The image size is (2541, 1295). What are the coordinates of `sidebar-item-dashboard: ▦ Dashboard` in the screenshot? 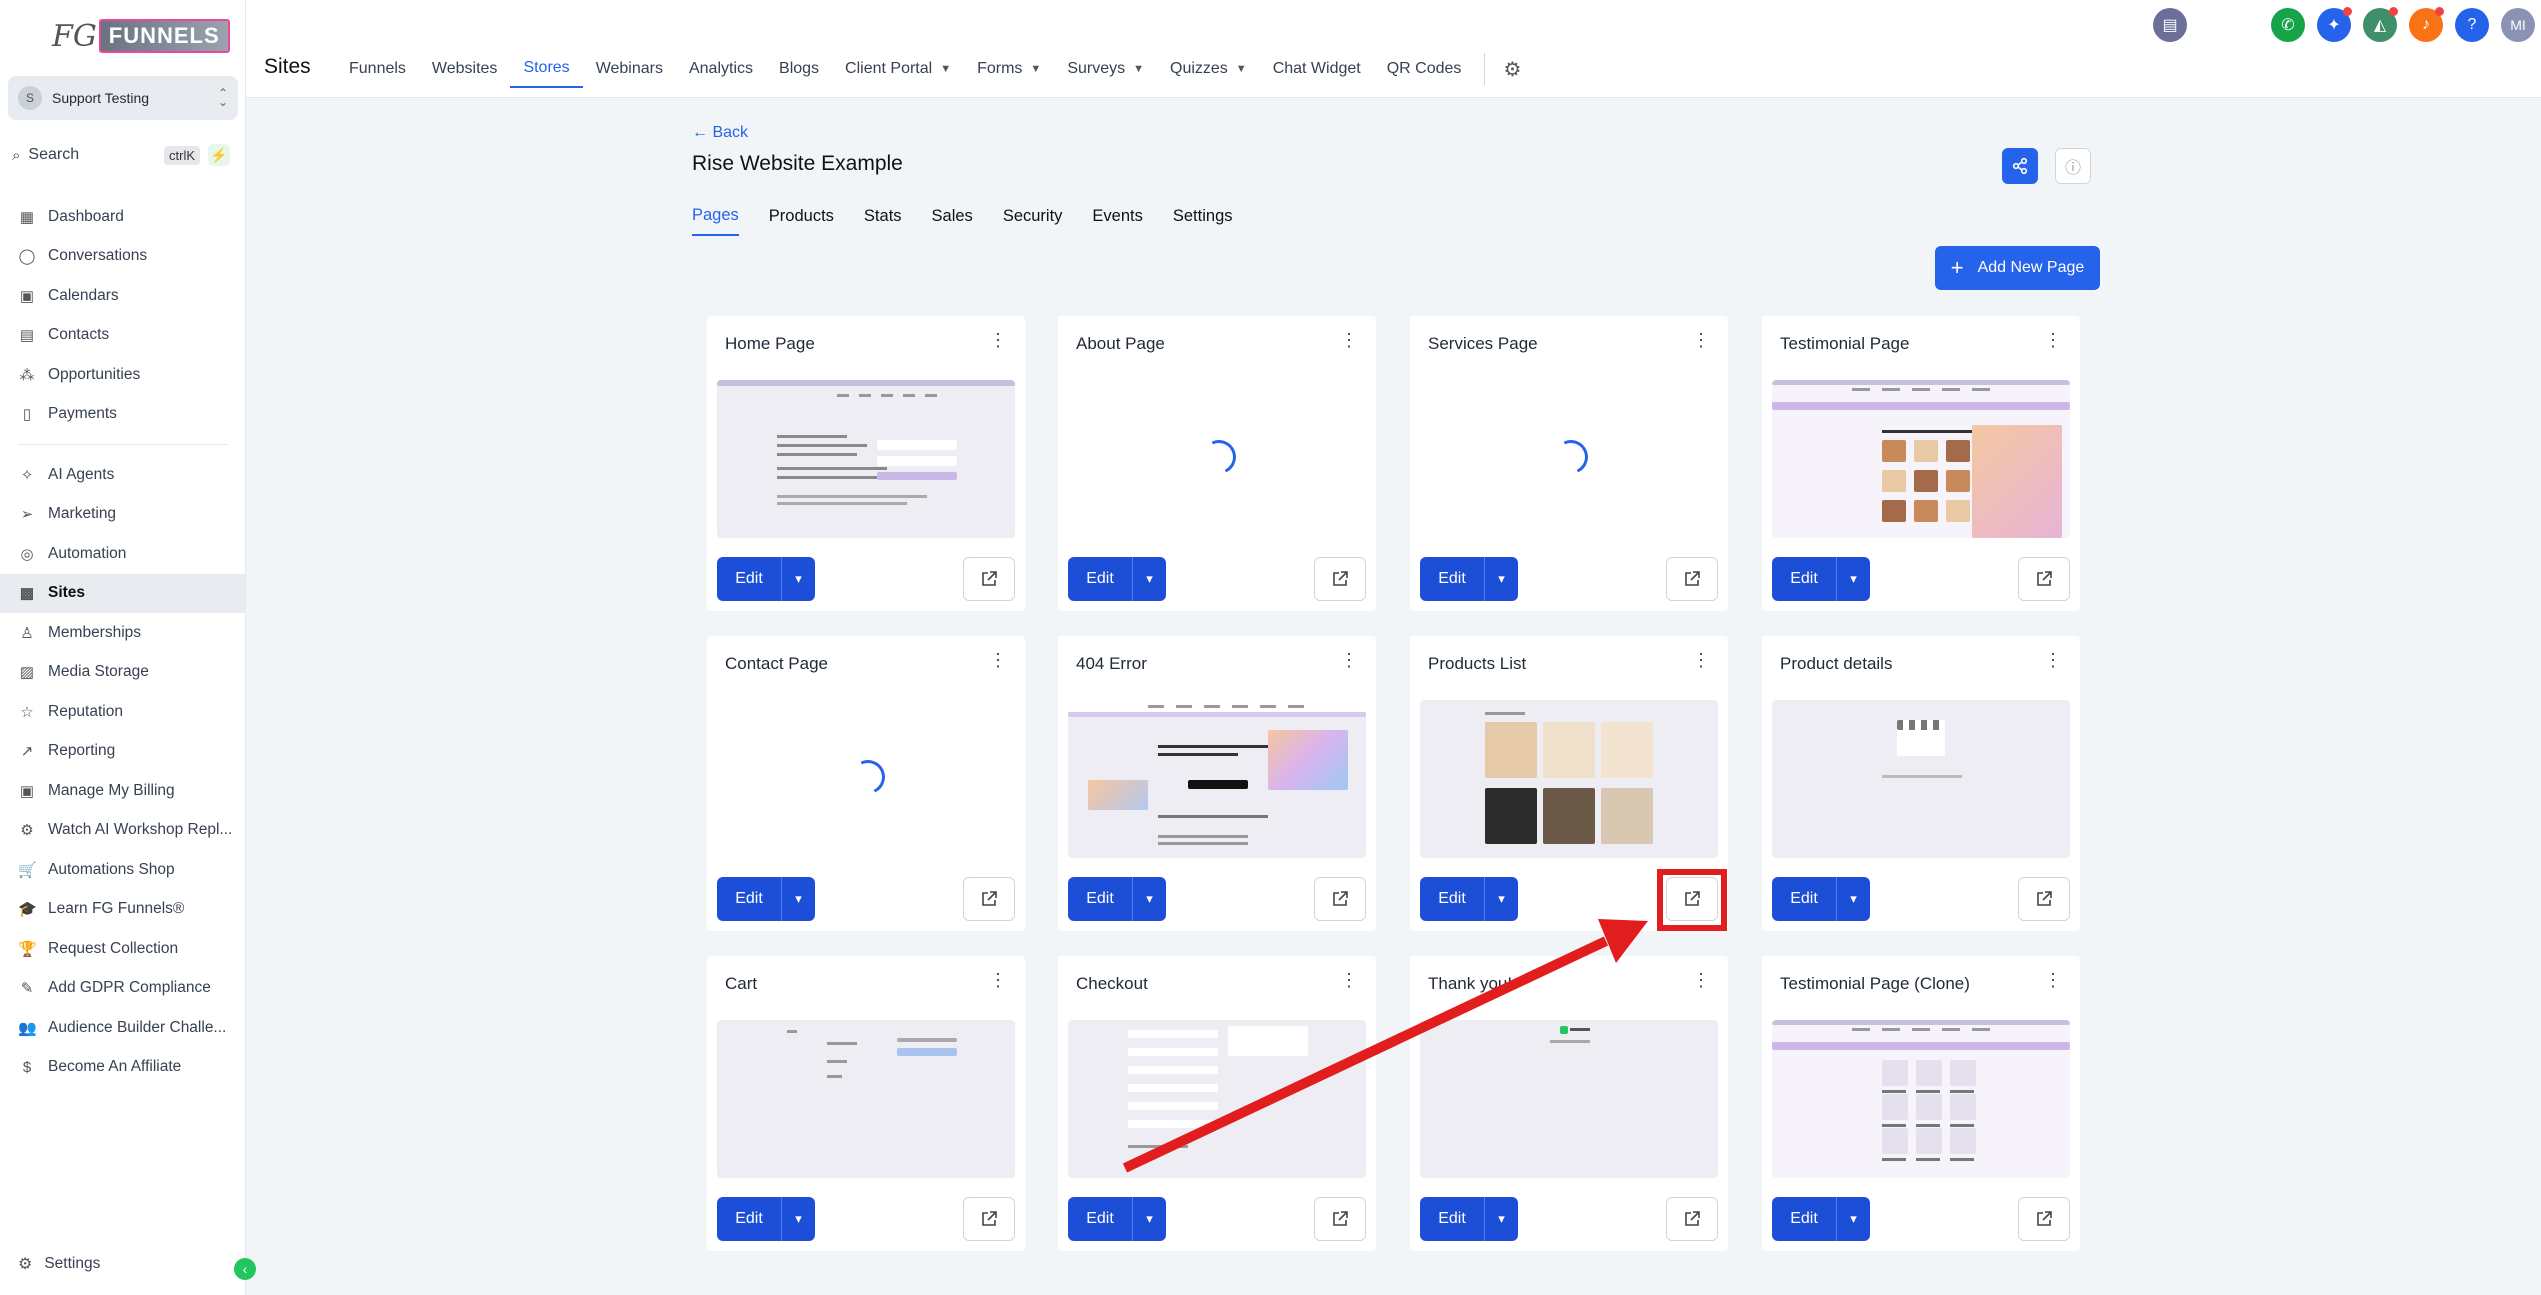 It's located at (123, 217).